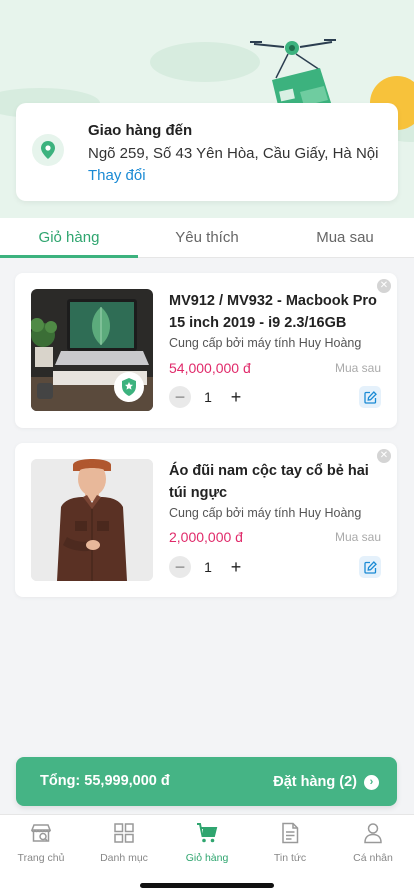 The image size is (414, 896). What do you see at coordinates (124, 833) in the screenshot?
I see `grid-icon` at bounding box center [124, 833].